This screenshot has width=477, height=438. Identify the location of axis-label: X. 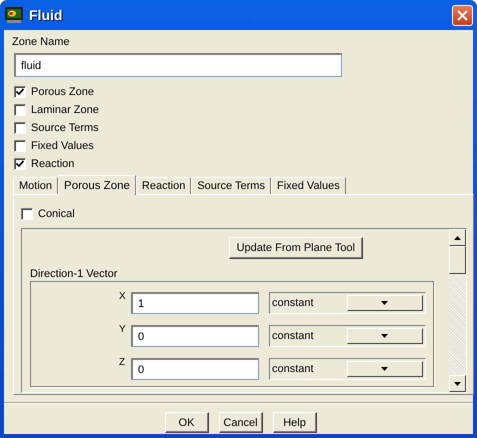
(123, 296).